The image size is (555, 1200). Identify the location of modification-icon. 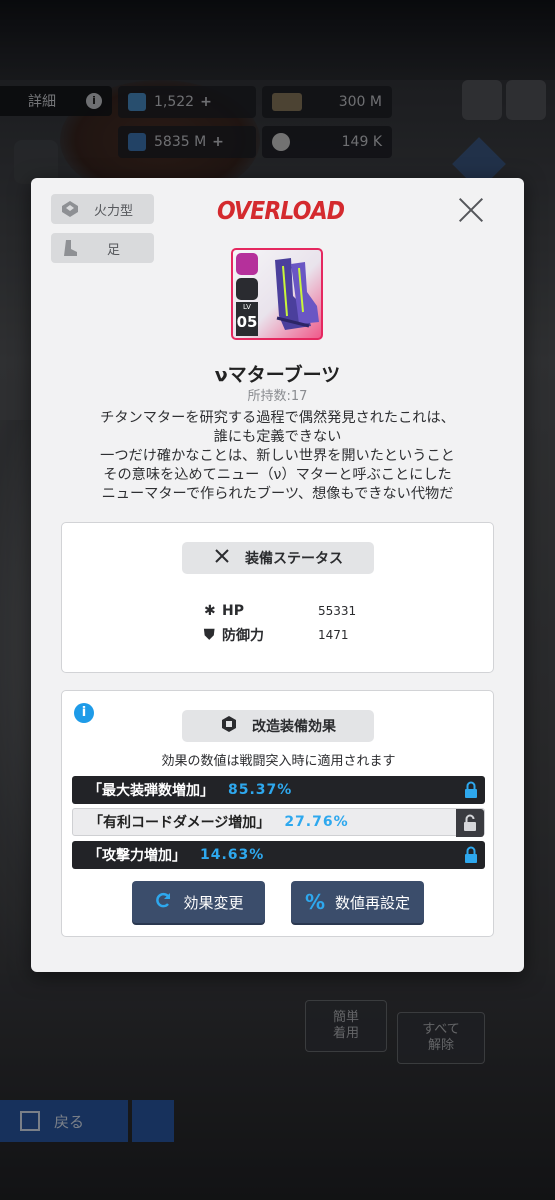
(229, 726).